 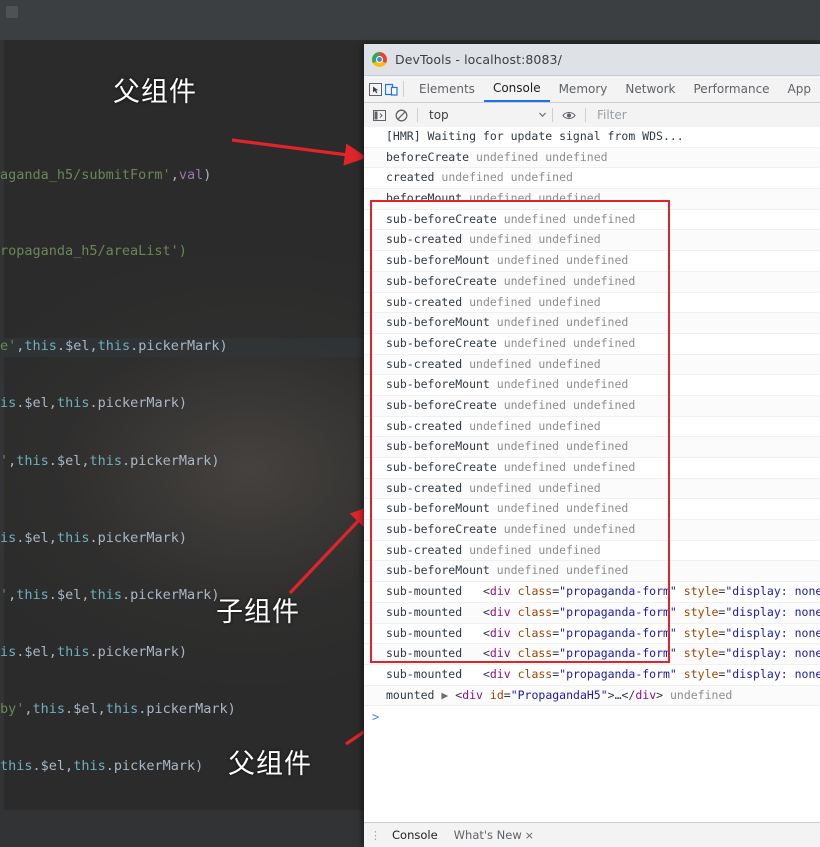 I want to click on filter-input: Filter, so click(x=705, y=115).